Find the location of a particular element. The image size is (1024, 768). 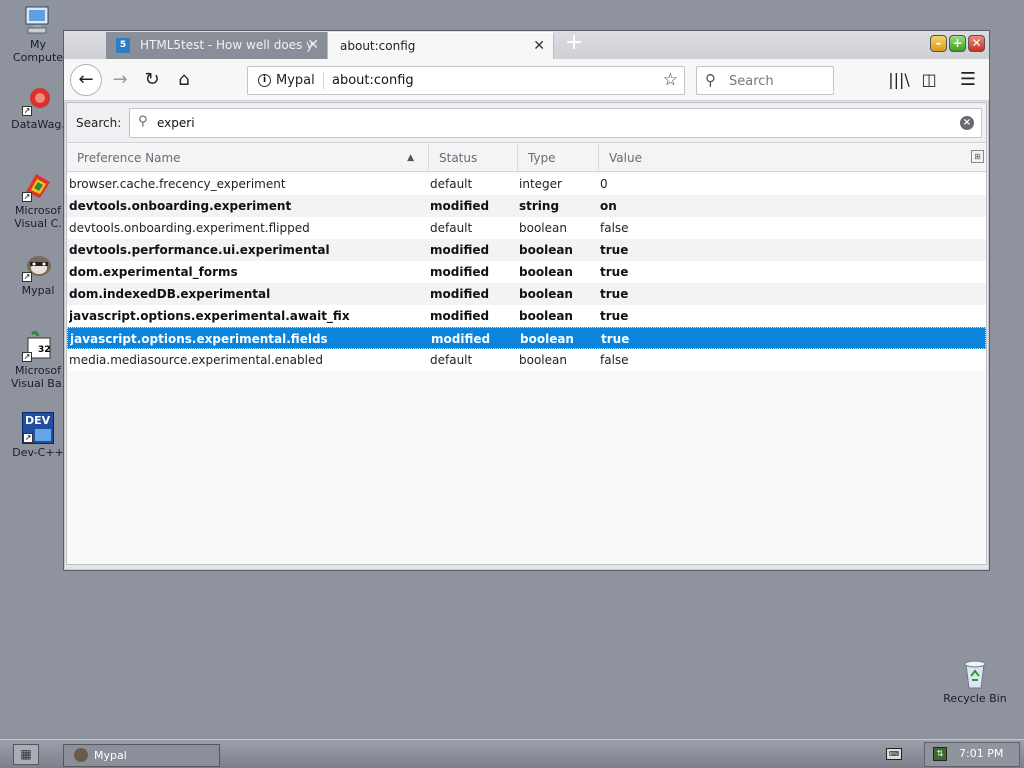

library-button: |||\ is located at coordinates (899, 80).